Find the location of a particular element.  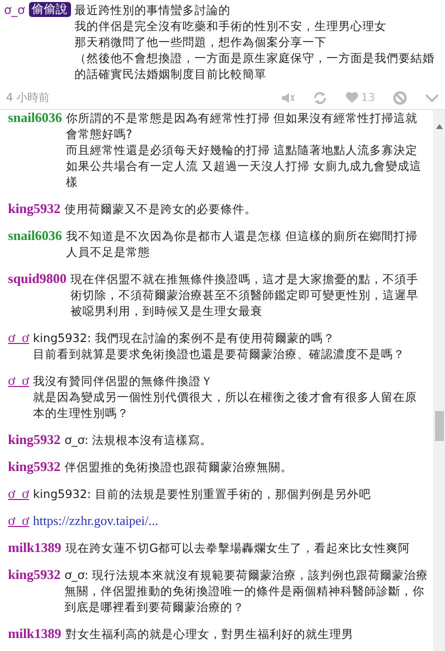

comment-text: 現在跨女蓮不切G都可以去拳擊場轟爛女生了，看起來比女性爽阿 is located at coordinates (238, 548).